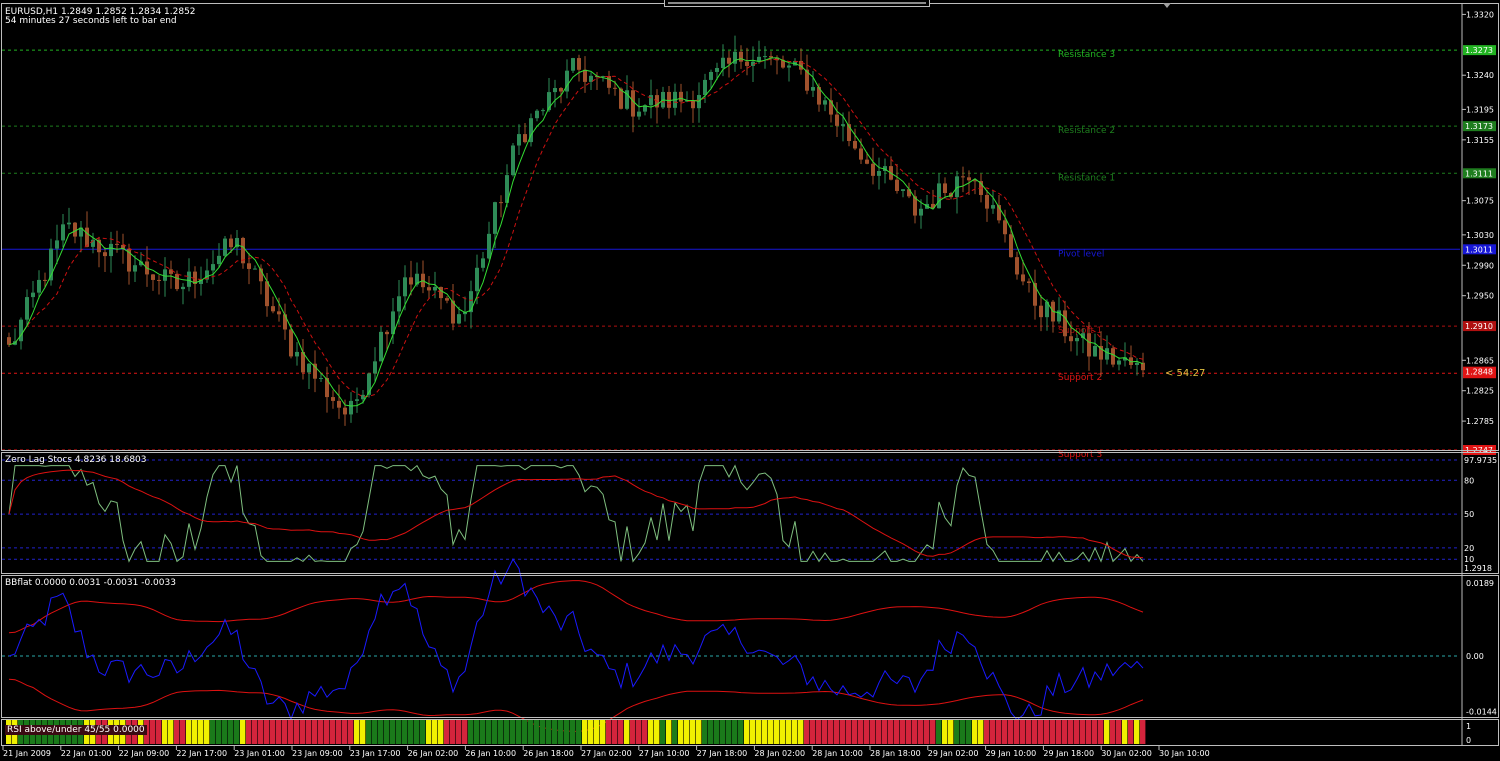  What do you see at coordinates (90, 583) in the screenshot?
I see `bbflat-pane-title: BBflat 0.0000 0.0031 -0.0031 -0.0033` at bounding box center [90, 583].